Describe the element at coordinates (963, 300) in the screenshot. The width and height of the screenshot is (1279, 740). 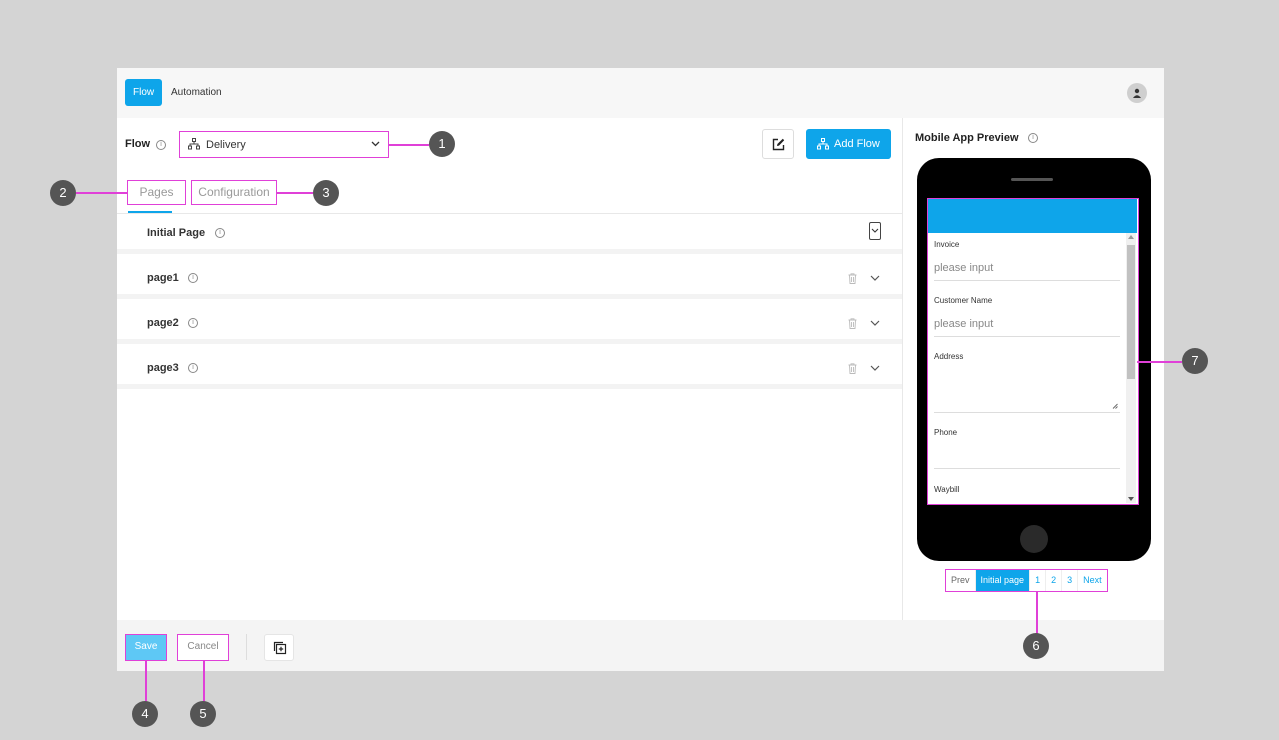
I see `field-label: Customer Name` at that location.